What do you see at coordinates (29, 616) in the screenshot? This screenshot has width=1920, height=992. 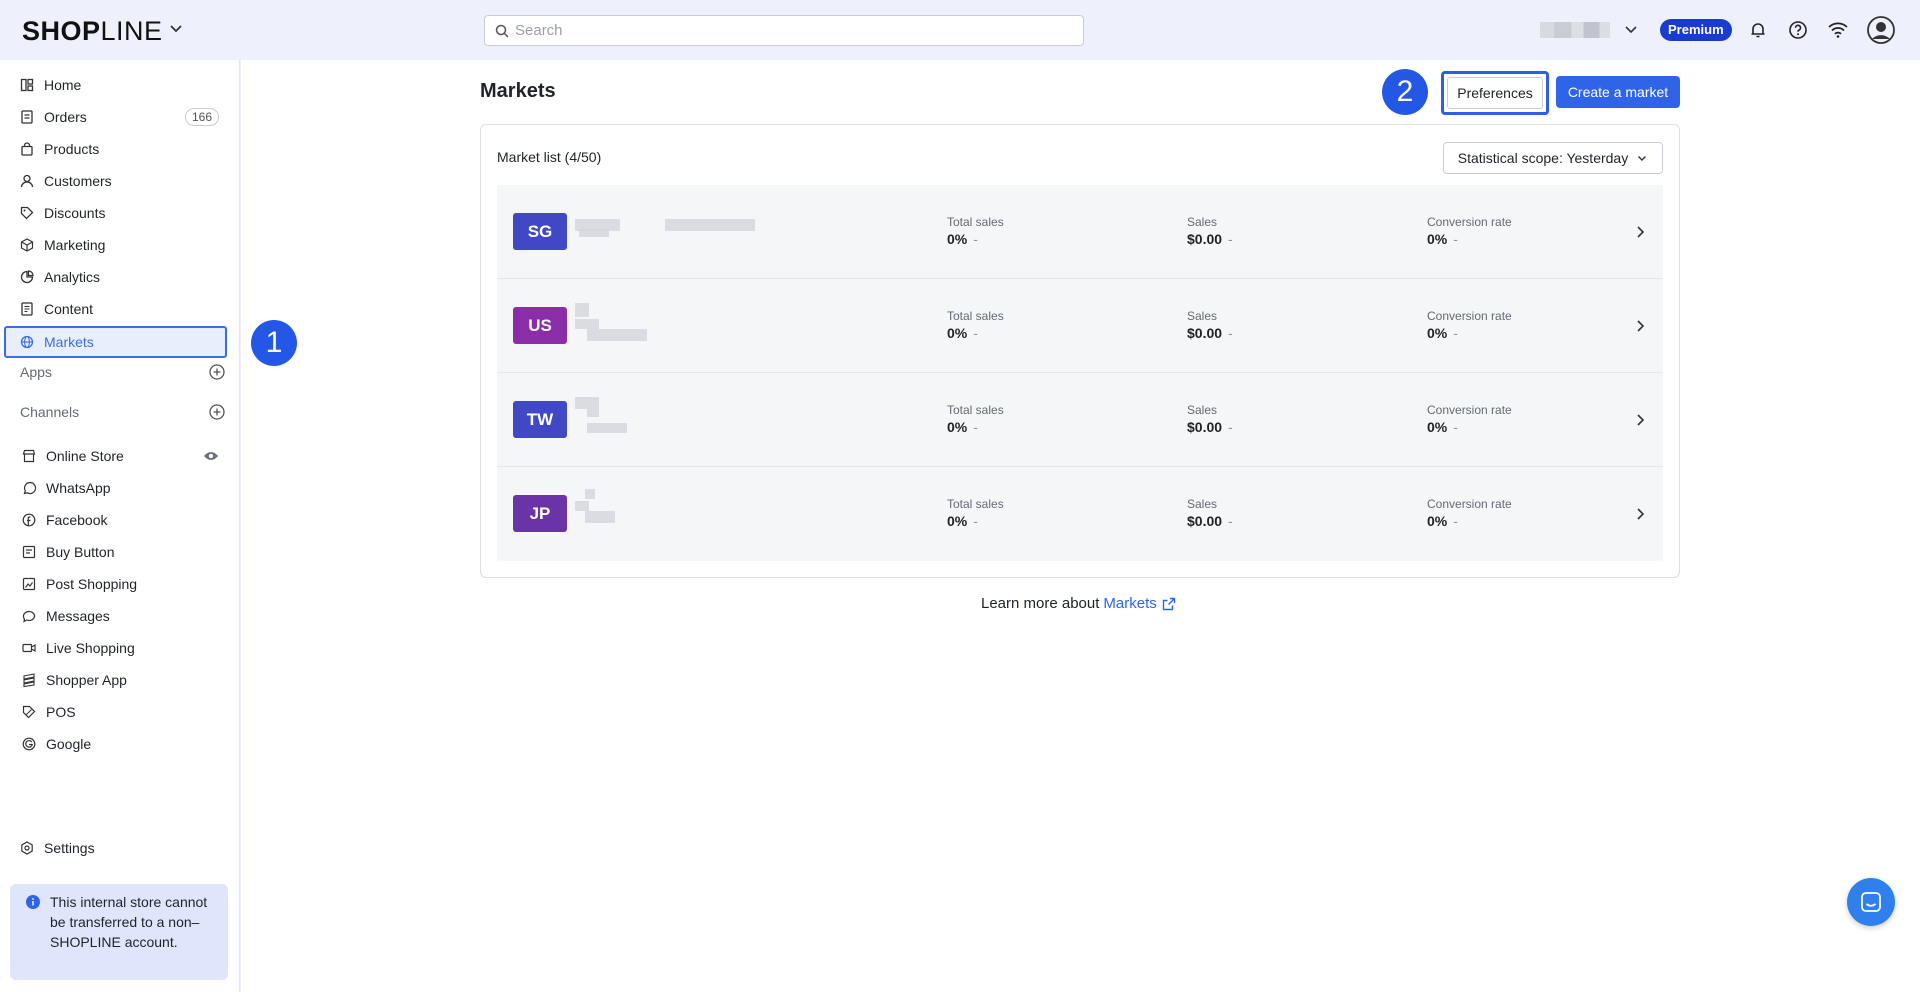 I see `messages-icon` at bounding box center [29, 616].